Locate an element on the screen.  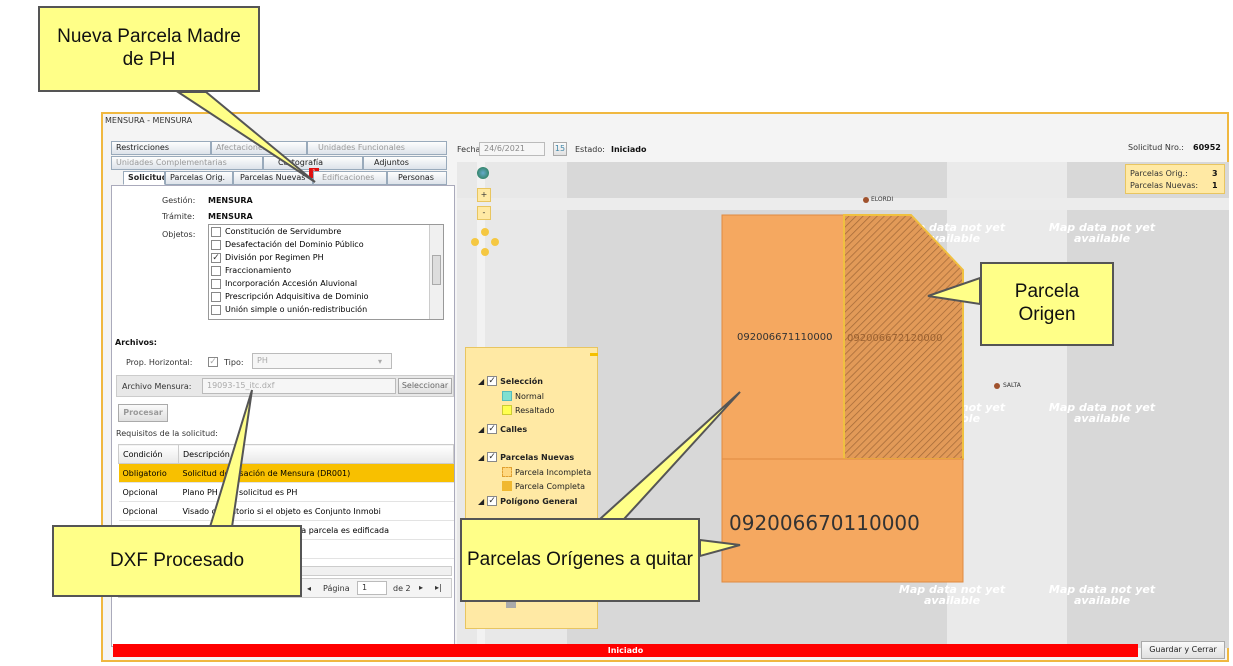
objeto-label: Incorporación Accesión Aluvional is located at coordinates (291, 283).